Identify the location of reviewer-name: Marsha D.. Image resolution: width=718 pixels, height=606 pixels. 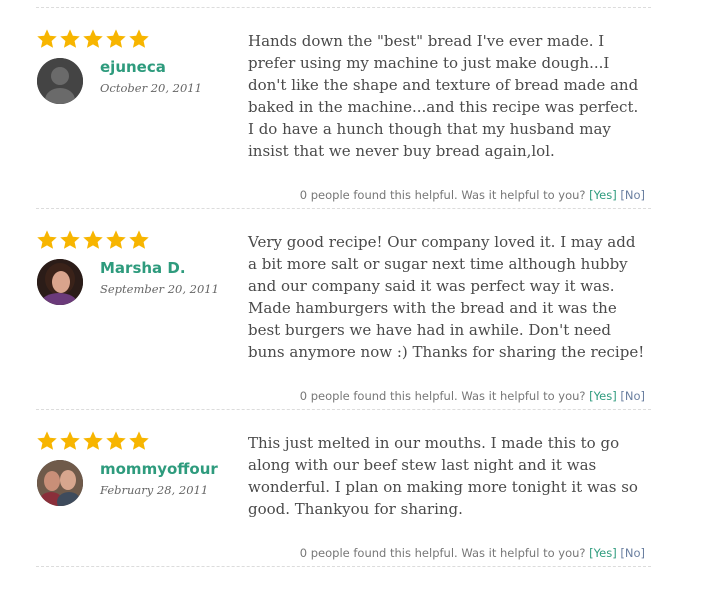
(143, 268).